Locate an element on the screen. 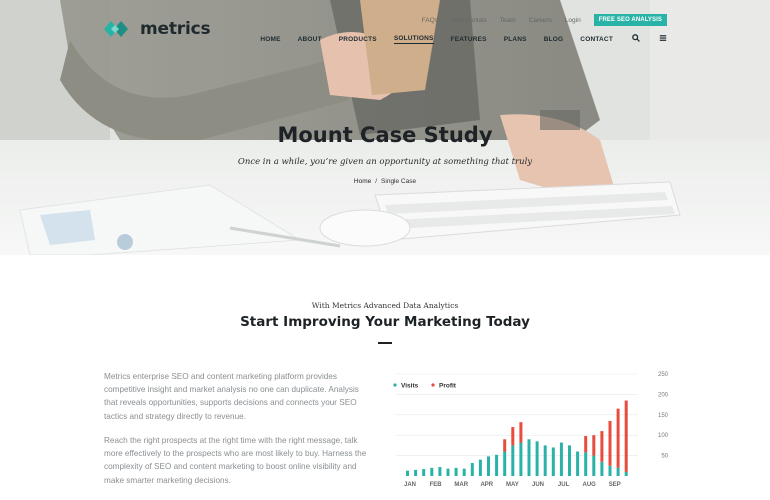  nav-item-solutions: SOLUTIONS is located at coordinates (413, 39).